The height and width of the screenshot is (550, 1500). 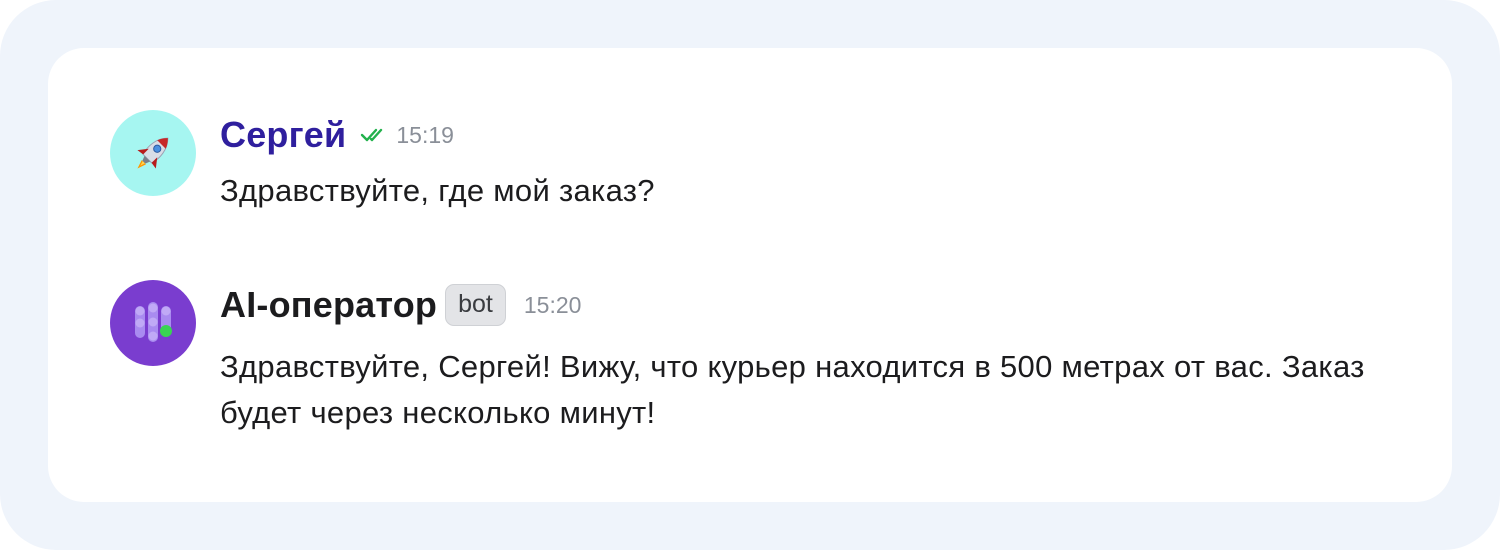 I want to click on rocket-icon, so click(x=153, y=153).